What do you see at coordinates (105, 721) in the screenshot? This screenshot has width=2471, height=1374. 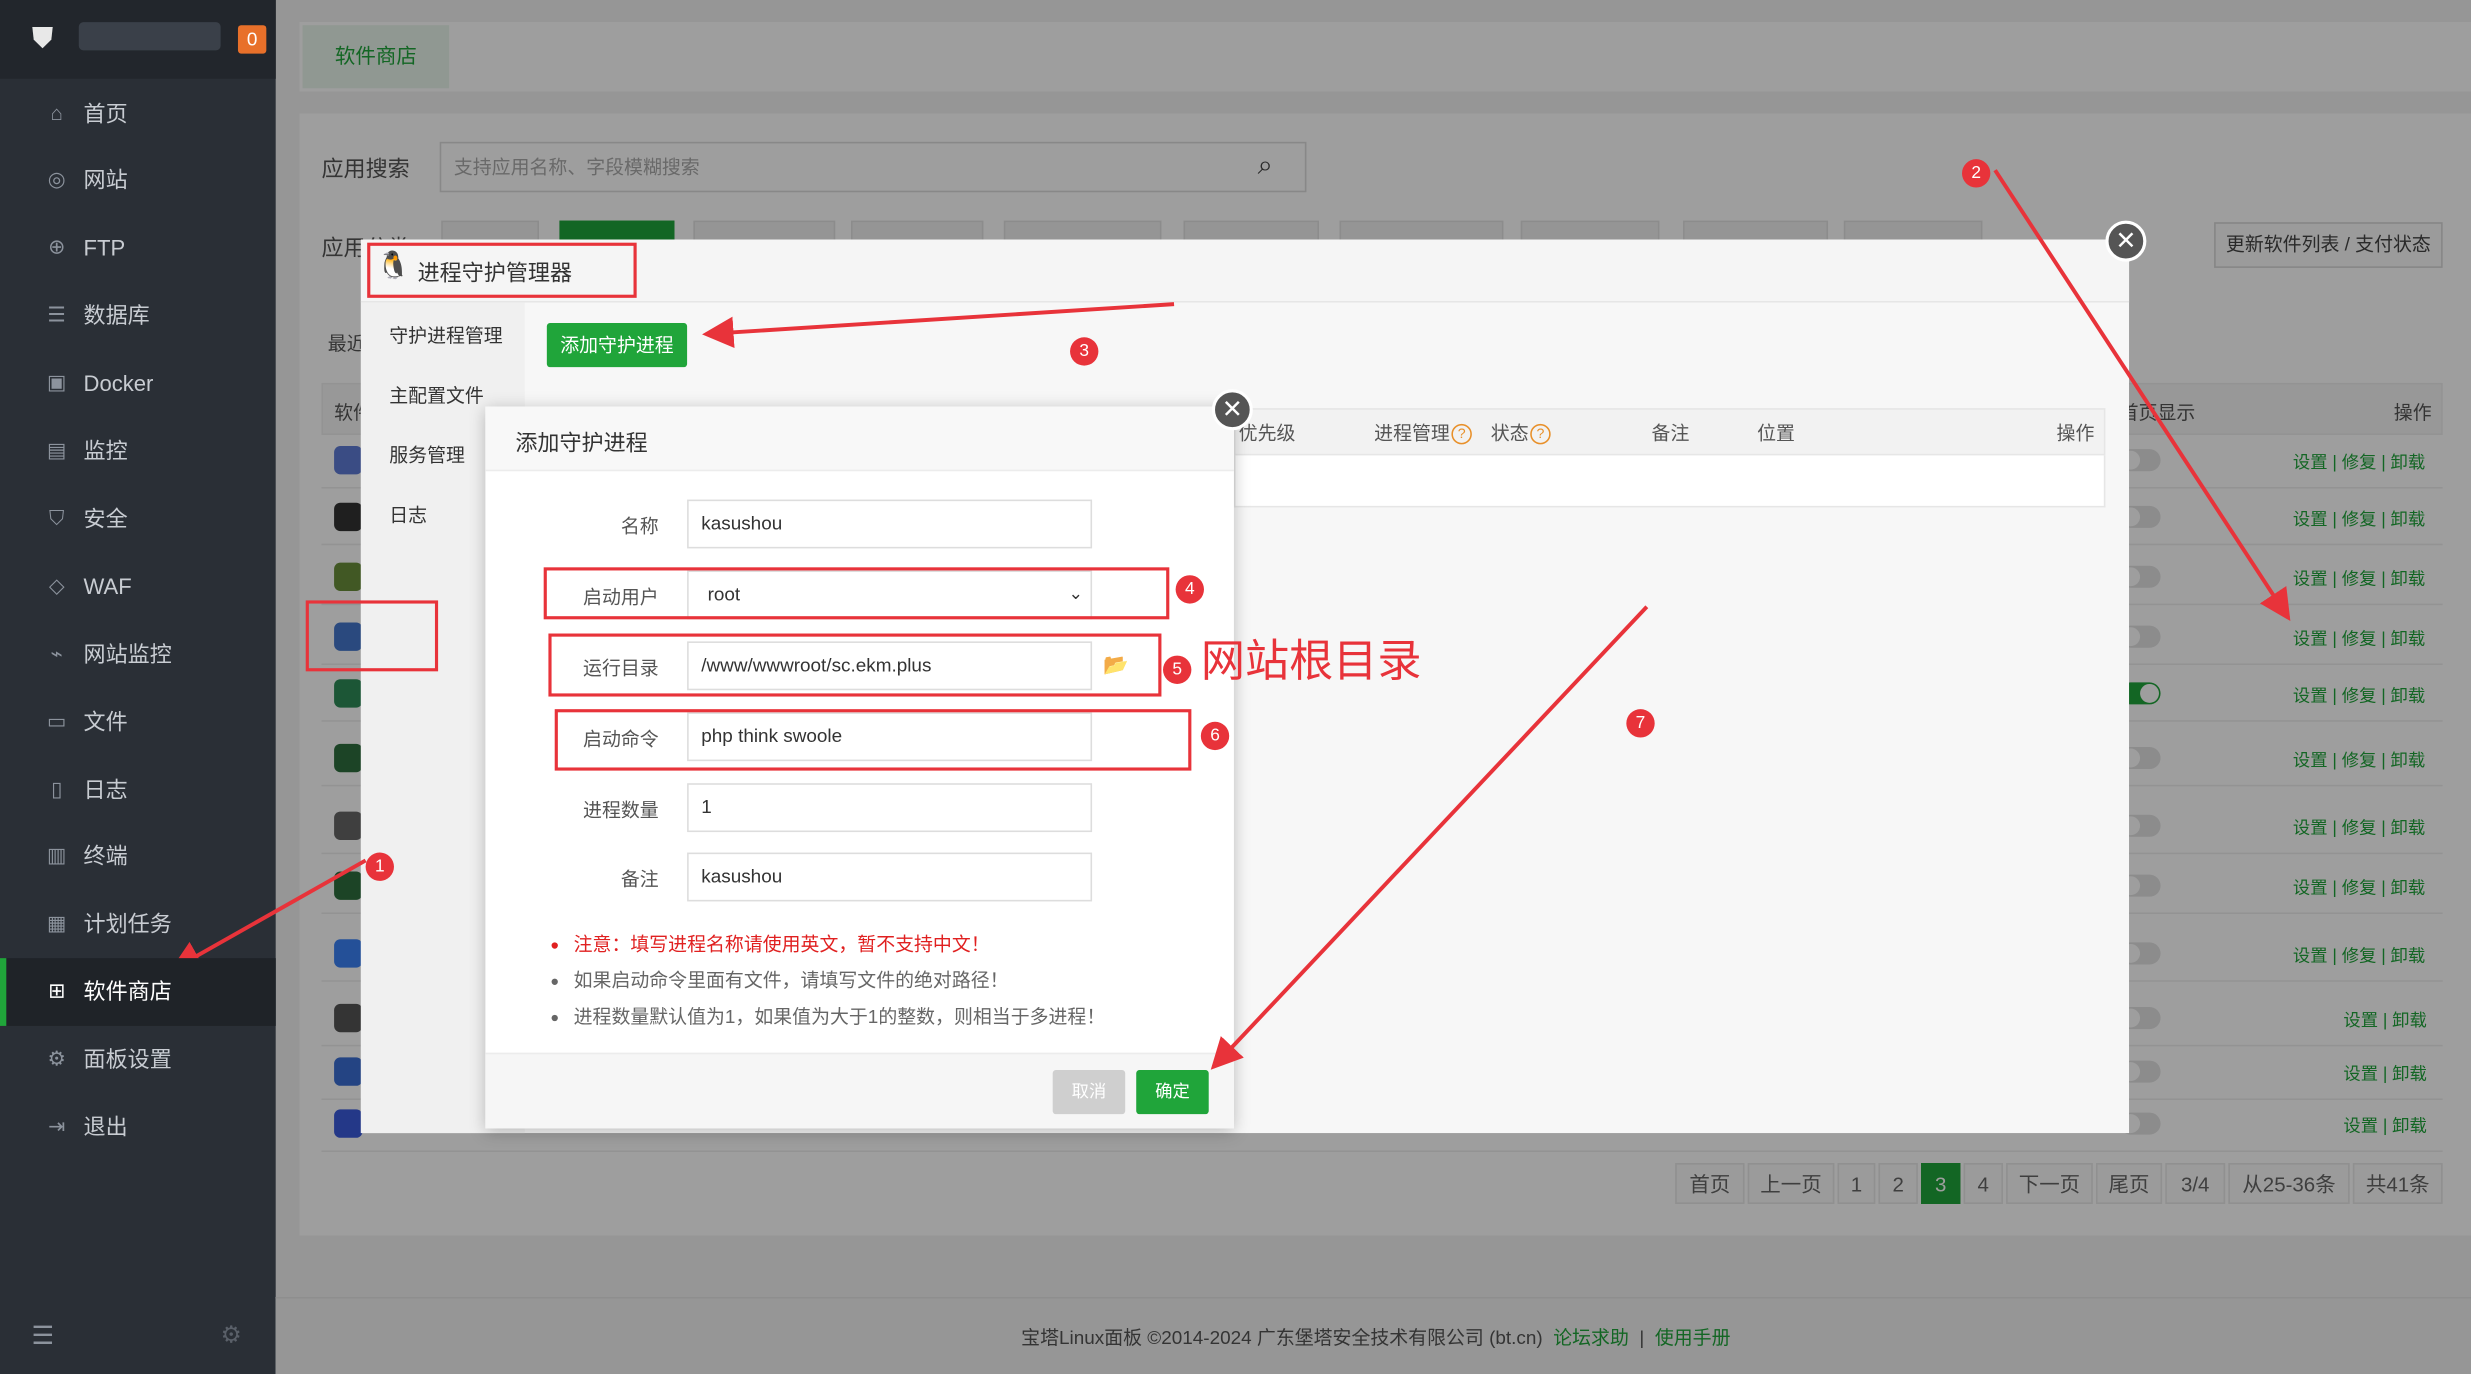 I see `sidebar-item-label: 文件` at bounding box center [105, 721].